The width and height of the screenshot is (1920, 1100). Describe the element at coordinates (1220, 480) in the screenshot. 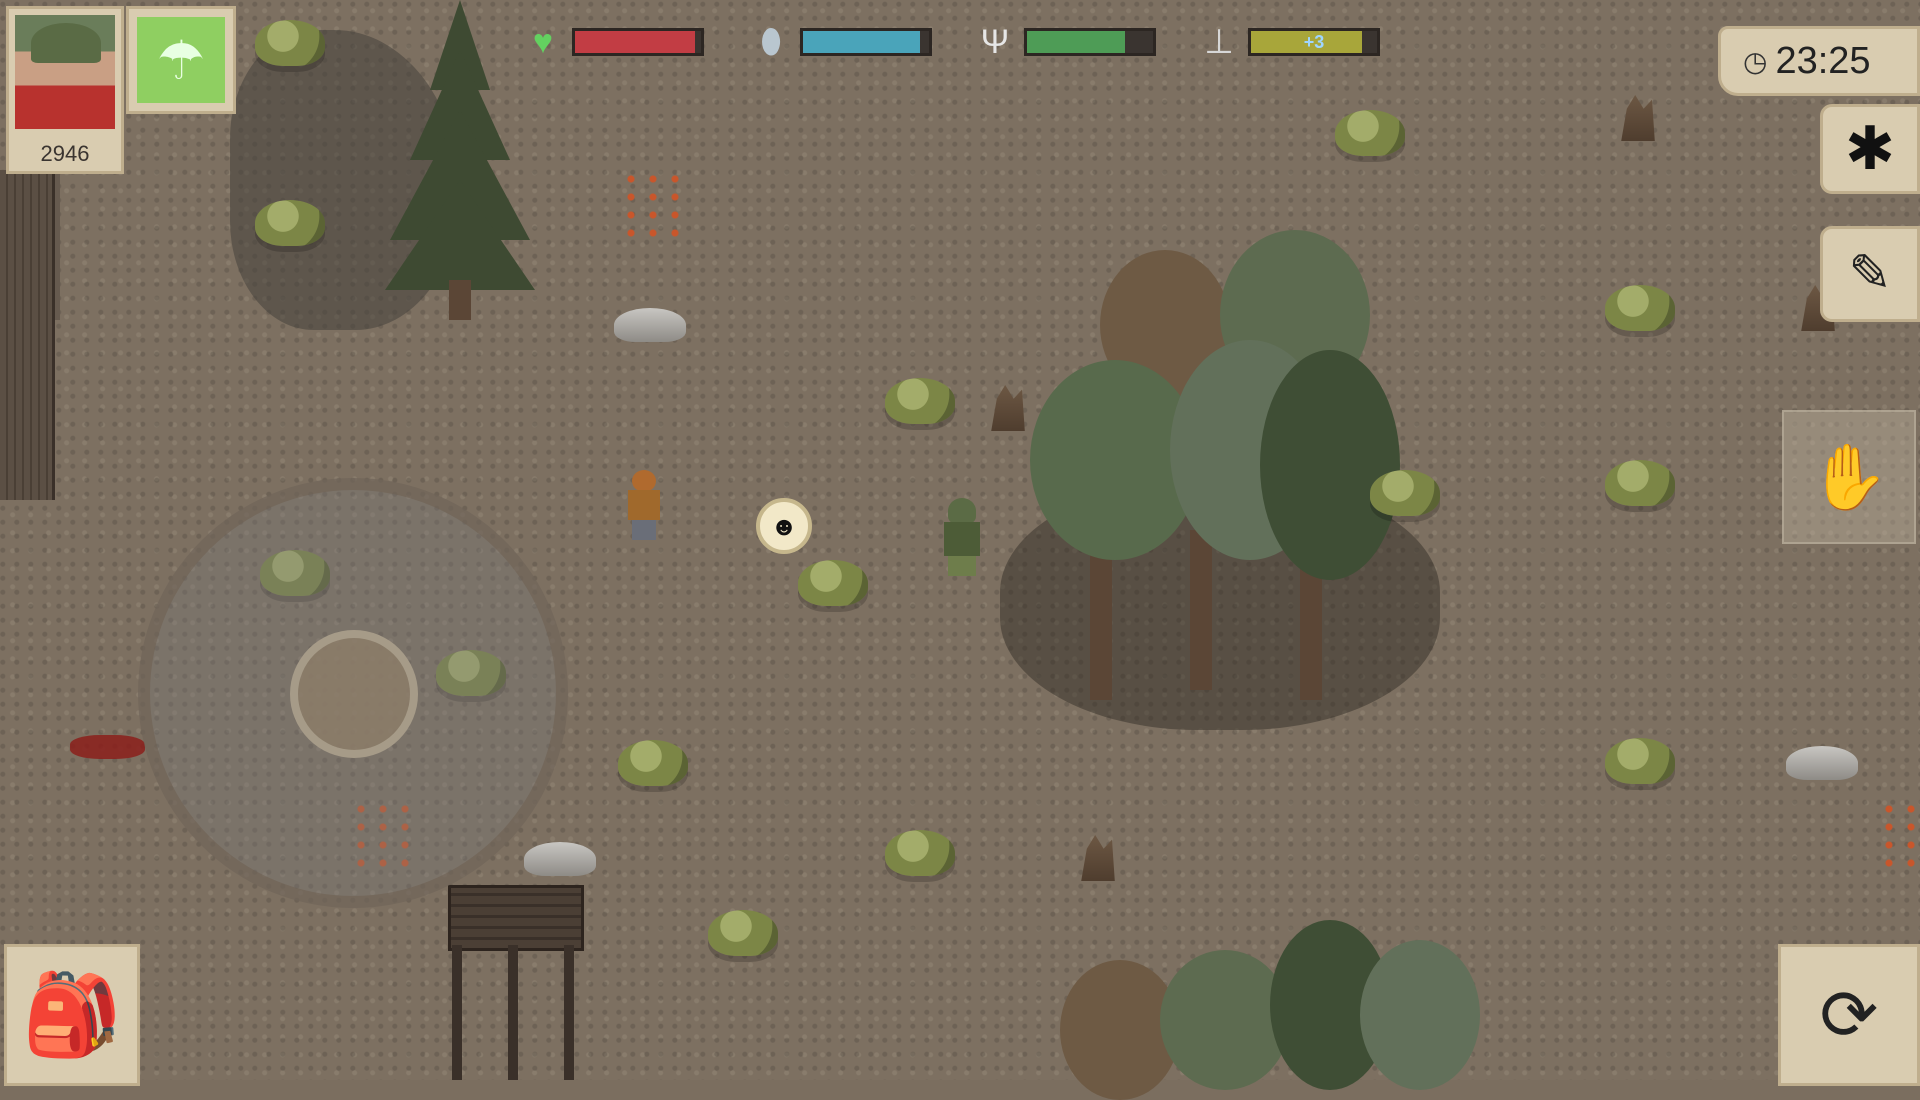

I see `tree-cluster` at that location.